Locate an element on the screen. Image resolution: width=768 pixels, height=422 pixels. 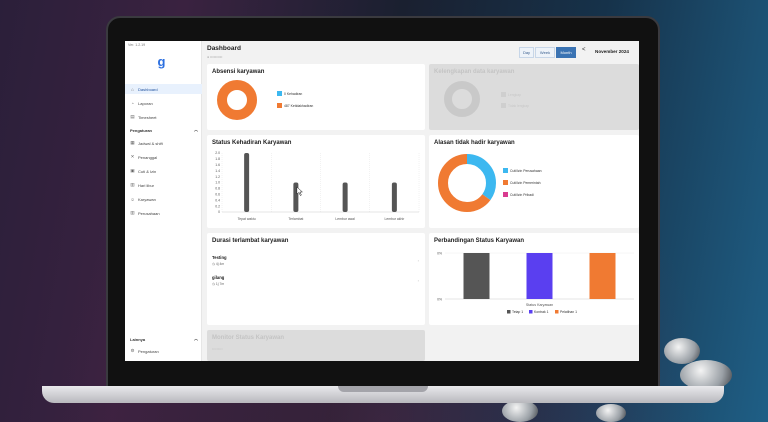
sidebar-item-label: Pengaturan is located at coordinates (148, 351).